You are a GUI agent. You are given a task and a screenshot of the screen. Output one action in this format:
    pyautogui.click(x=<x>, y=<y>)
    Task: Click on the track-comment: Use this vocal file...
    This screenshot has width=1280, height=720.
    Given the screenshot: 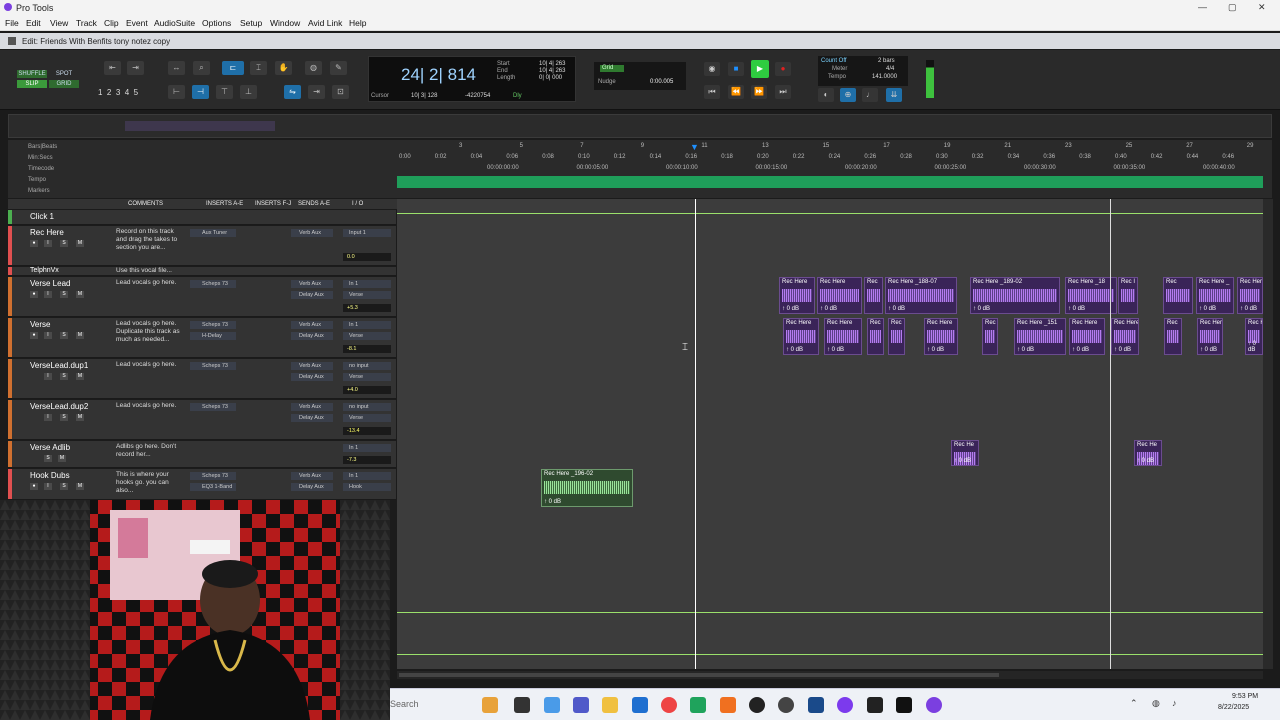 What is the action you would take?
    pyautogui.click(x=151, y=271)
    